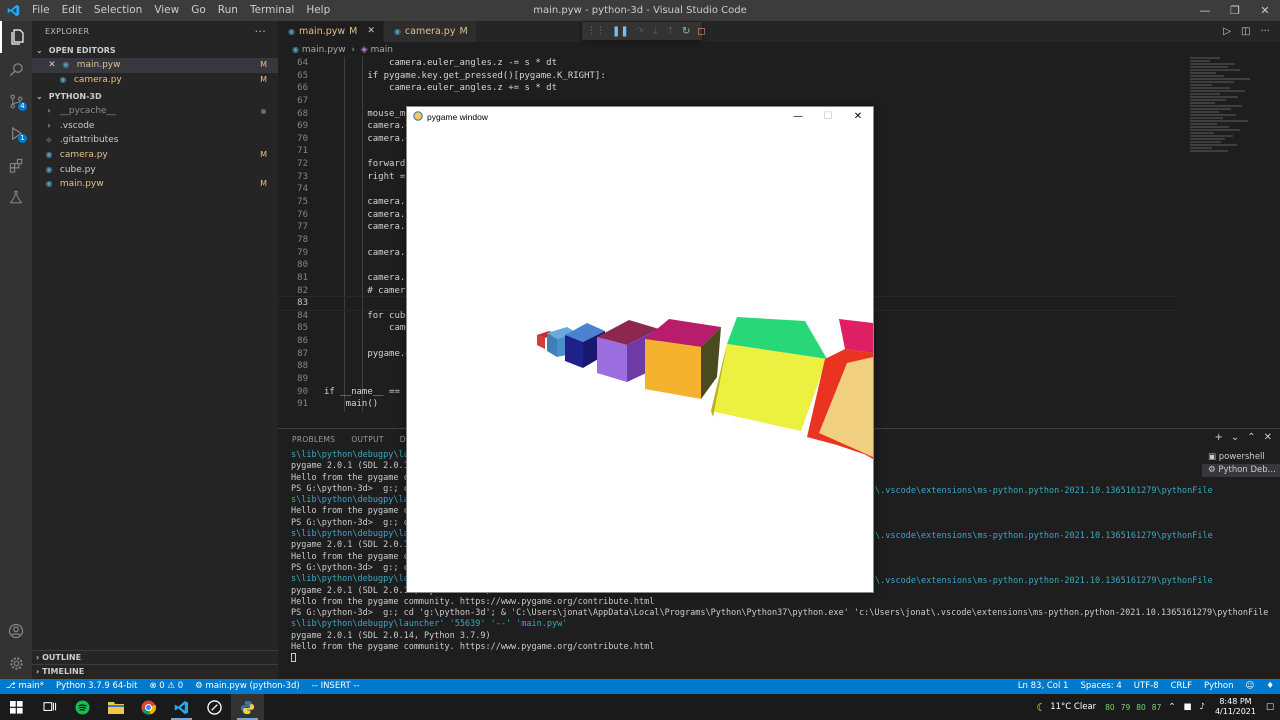  I want to click on chevron-down-icon: ⌄, so click(1235, 437).